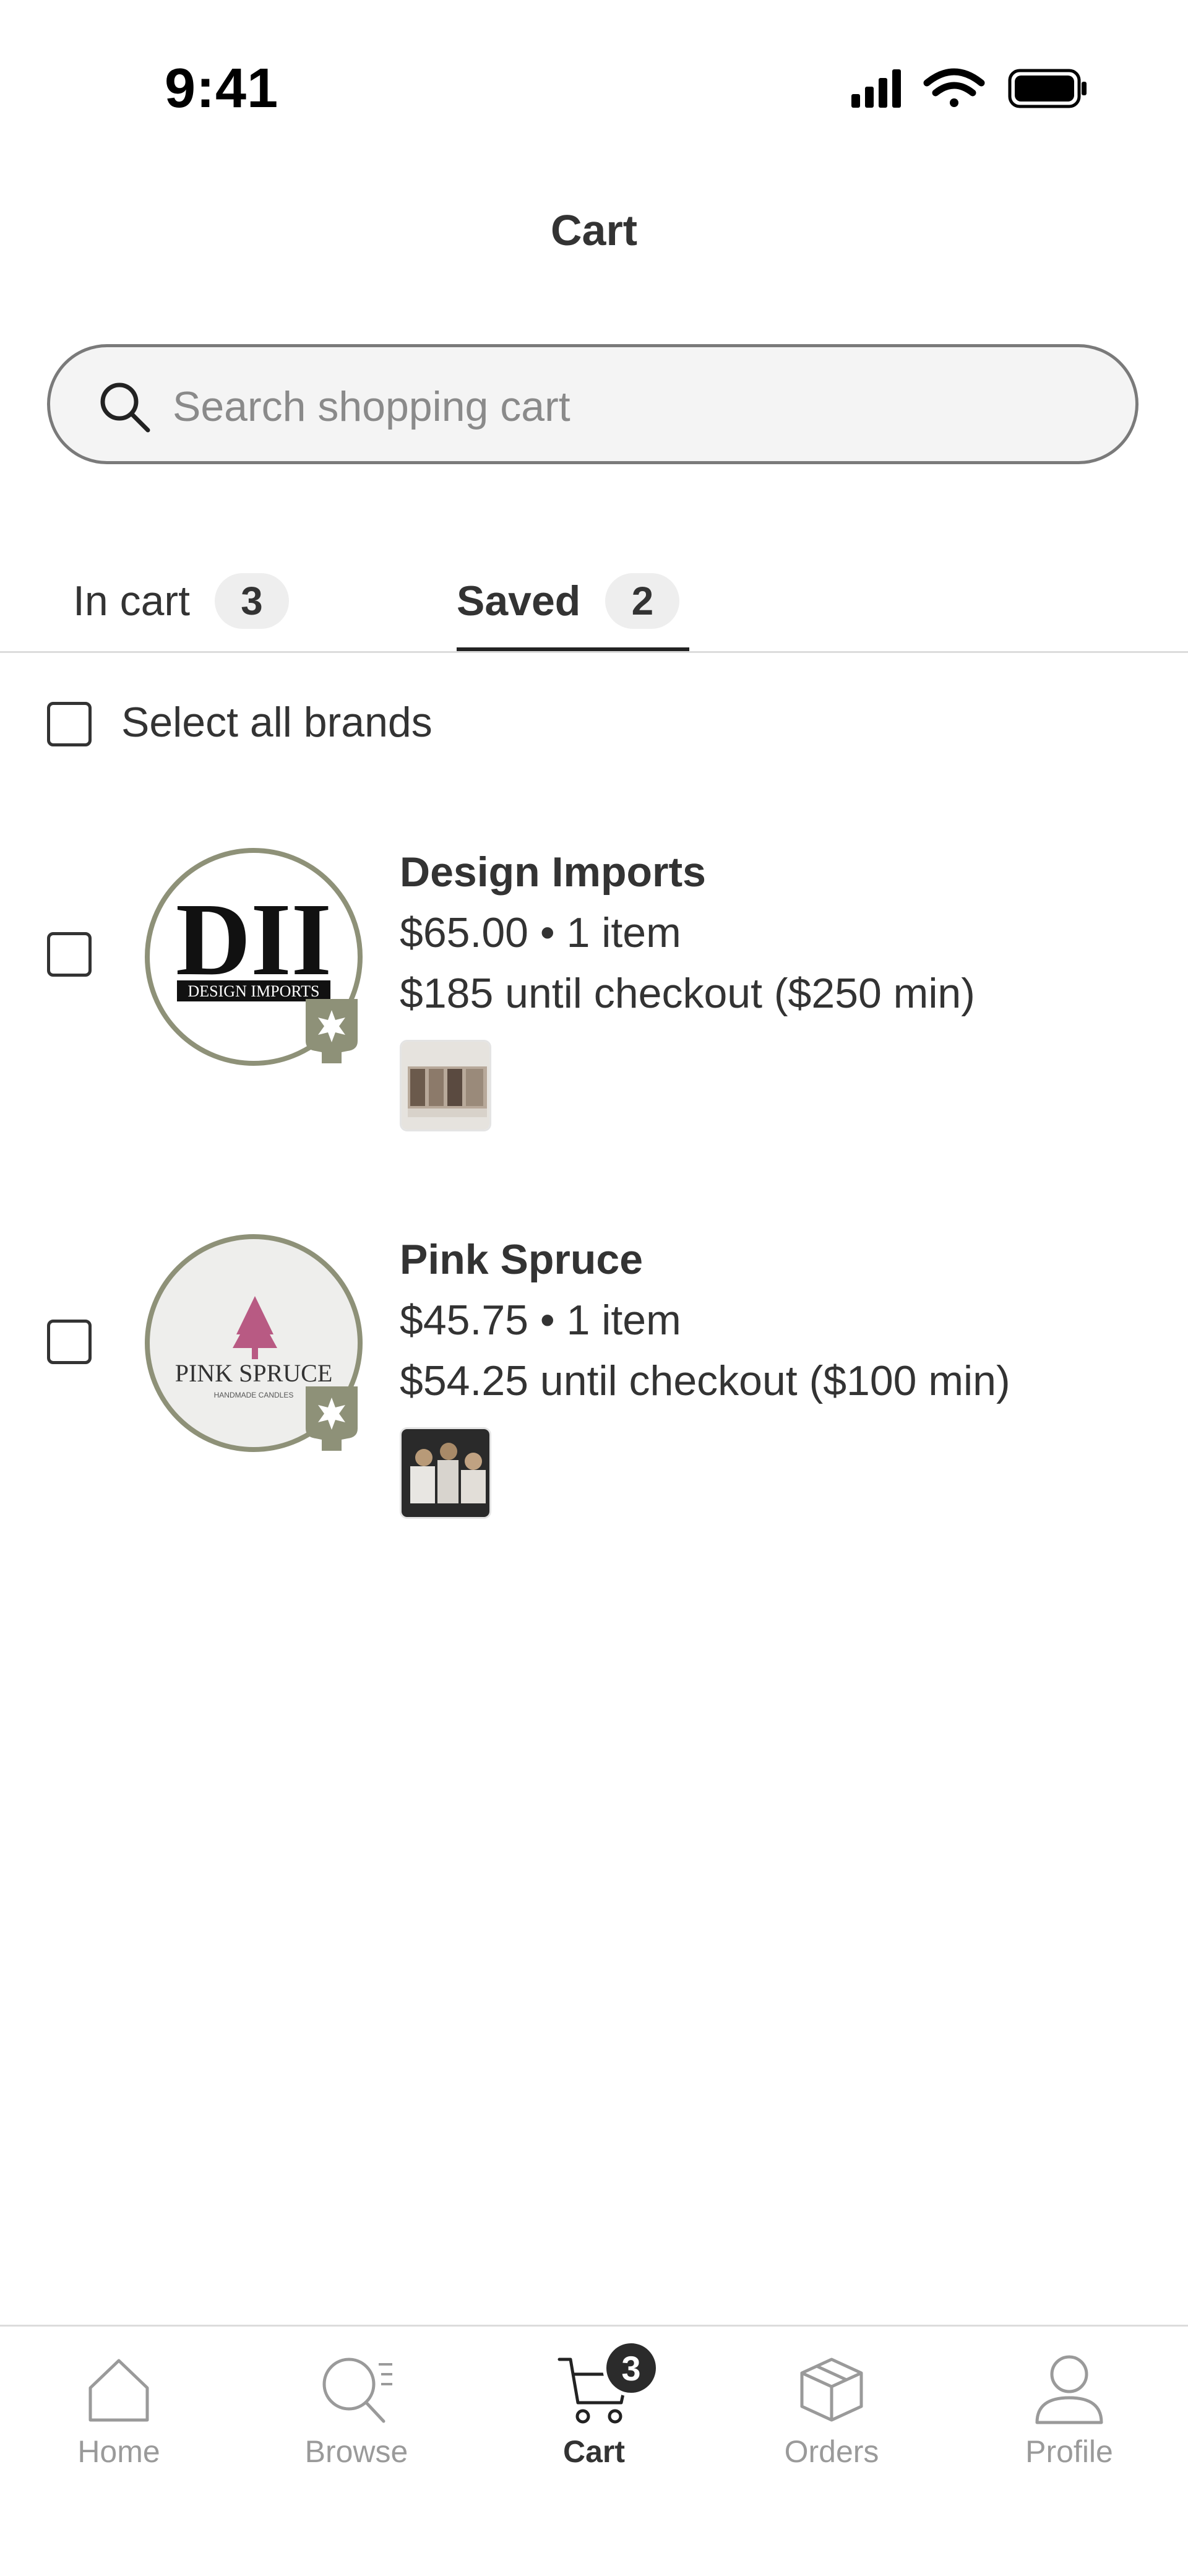  I want to click on cellular-signal-icon, so click(876, 88).